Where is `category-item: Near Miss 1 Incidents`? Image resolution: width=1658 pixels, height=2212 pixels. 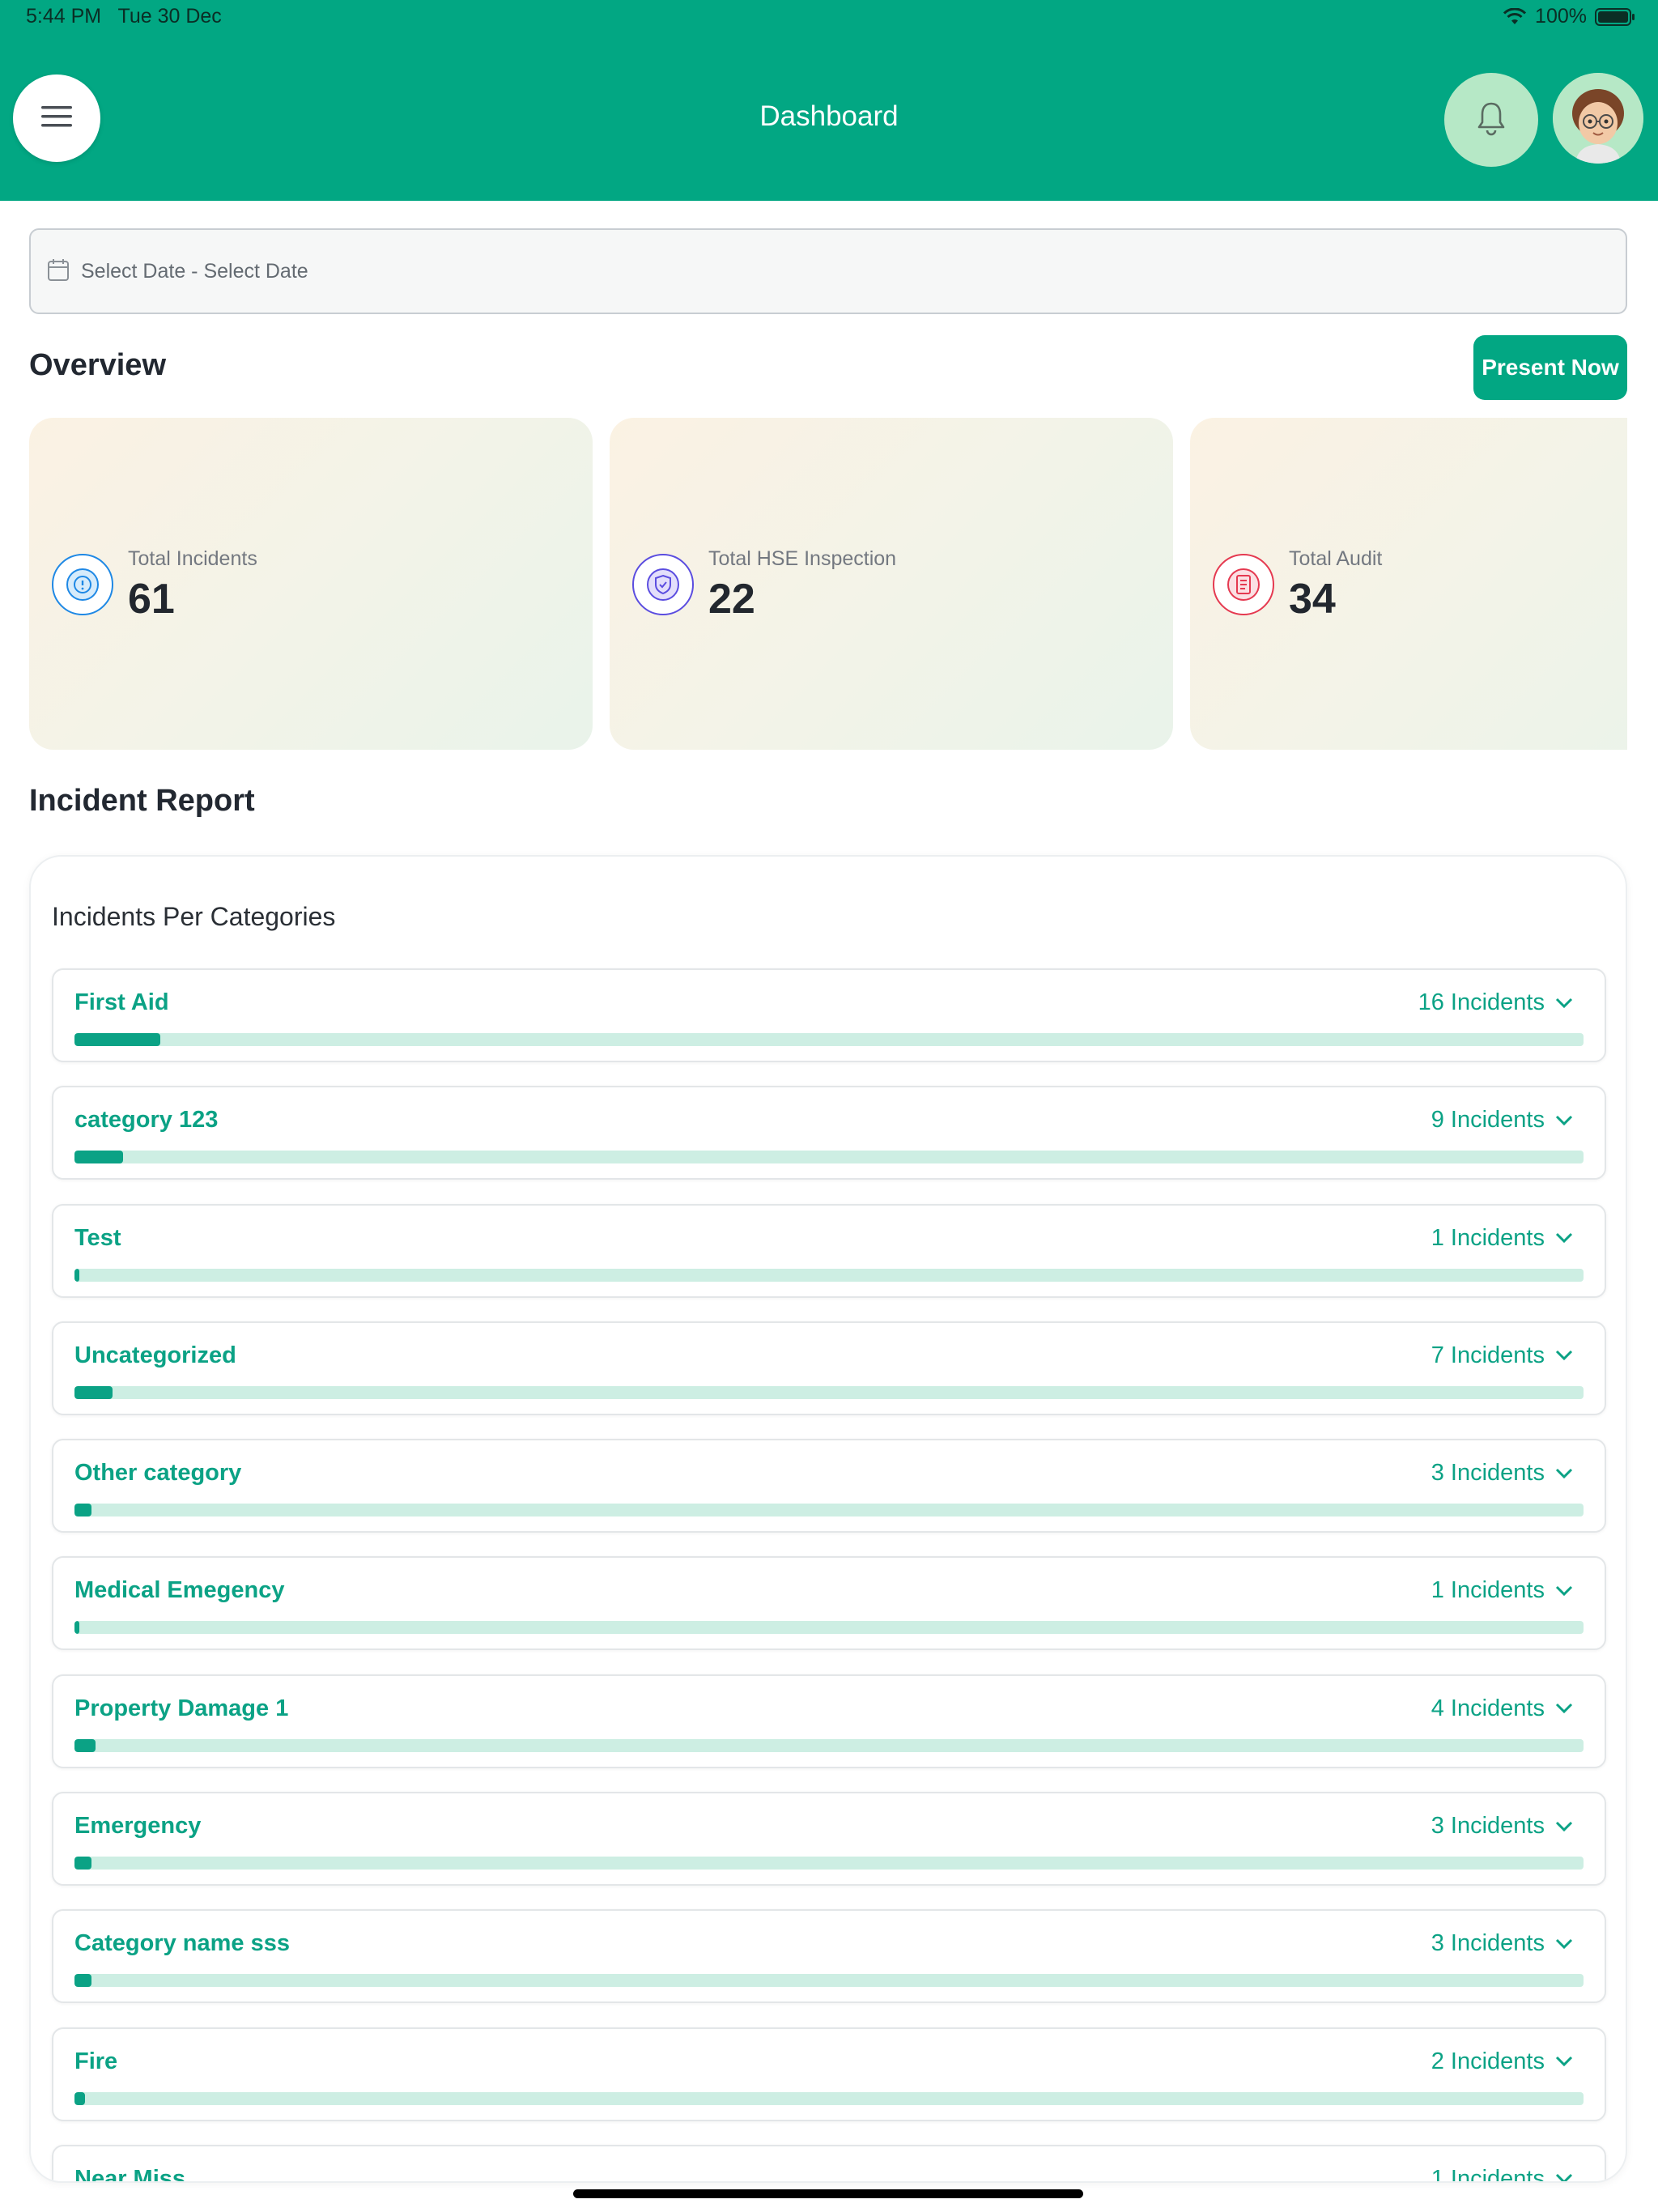 category-item: Near Miss 1 Incidents is located at coordinates (829, 2164).